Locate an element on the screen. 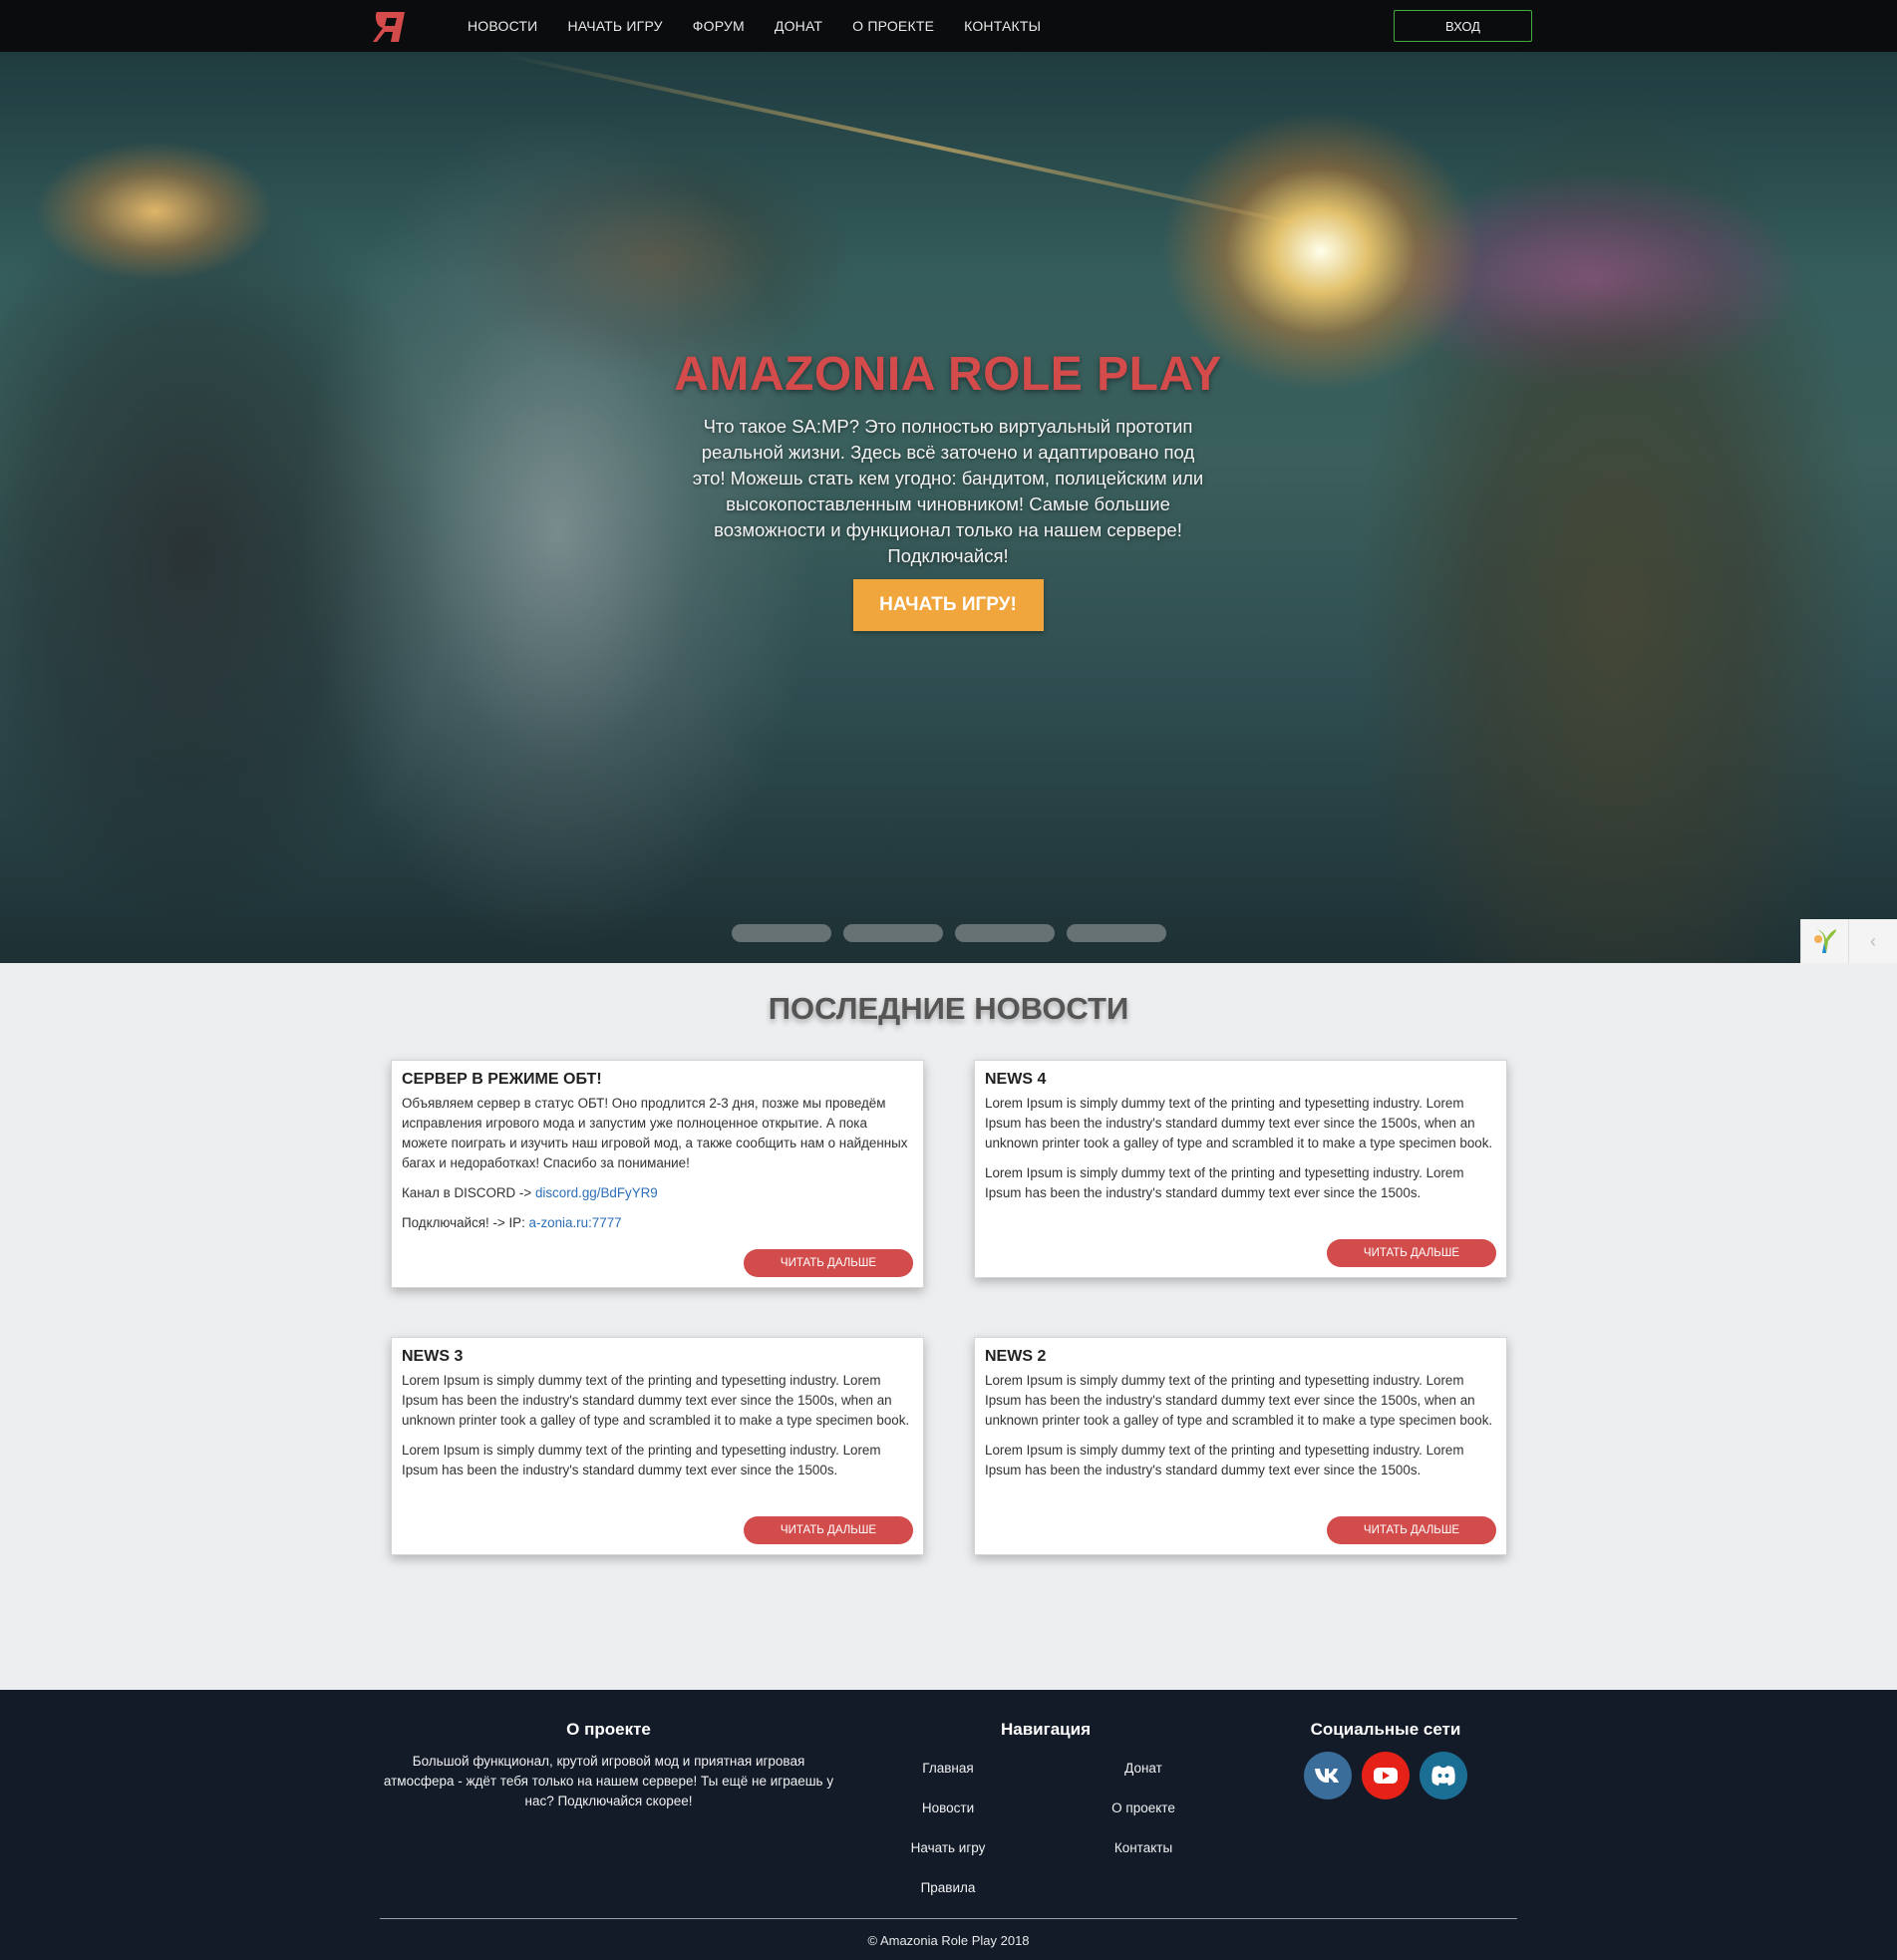  slider-pagination is located at coordinates (949, 933).